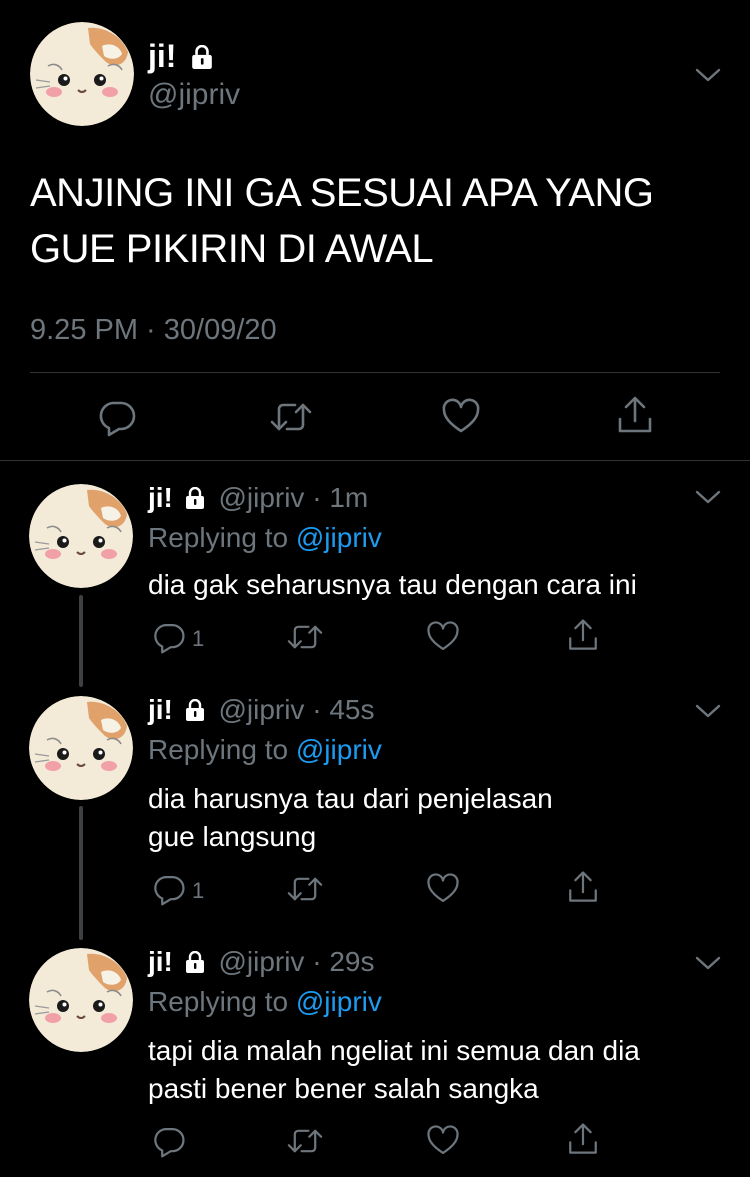 This screenshot has height=1177, width=750. What do you see at coordinates (180, 56) in the screenshot?
I see `author-name-row: ji!` at bounding box center [180, 56].